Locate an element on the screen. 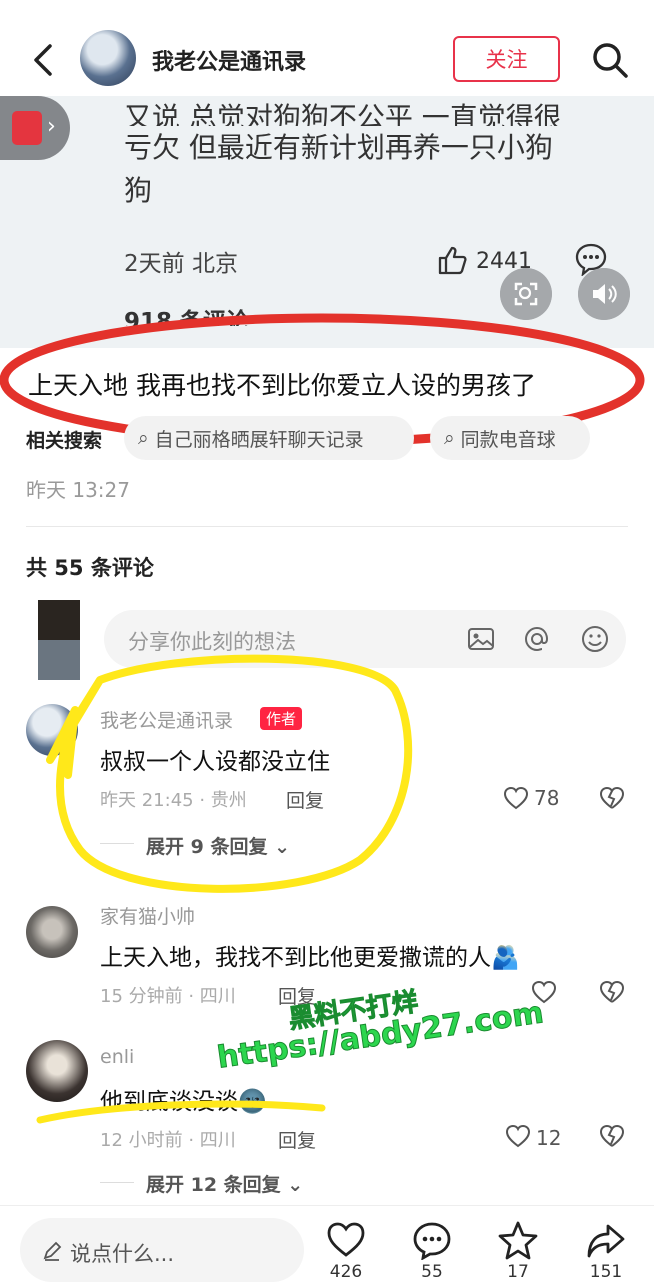 This screenshot has height=1282, width=654. expand-divider is located at coordinates (117, 1182).